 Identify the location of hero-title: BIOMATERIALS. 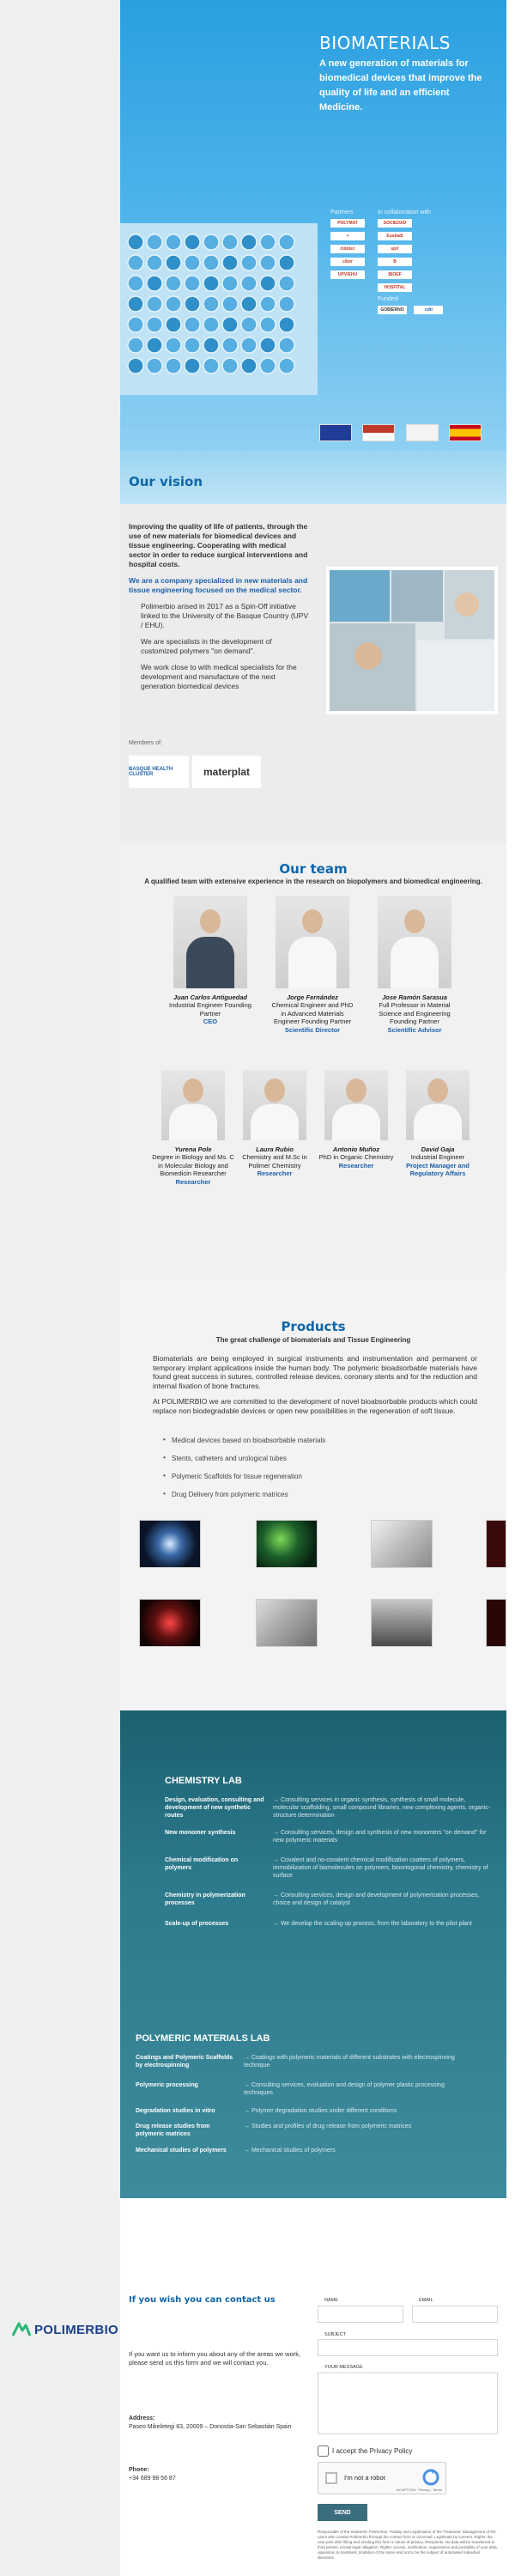
(385, 43).